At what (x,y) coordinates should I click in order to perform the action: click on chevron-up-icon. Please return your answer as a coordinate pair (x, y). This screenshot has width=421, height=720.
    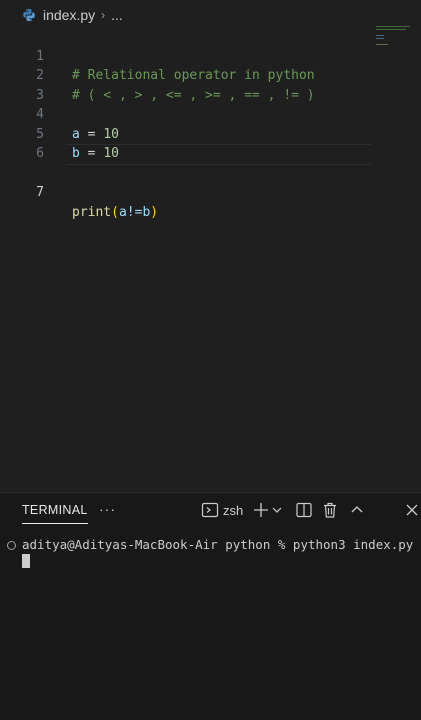
    Looking at the image, I should click on (357, 510).